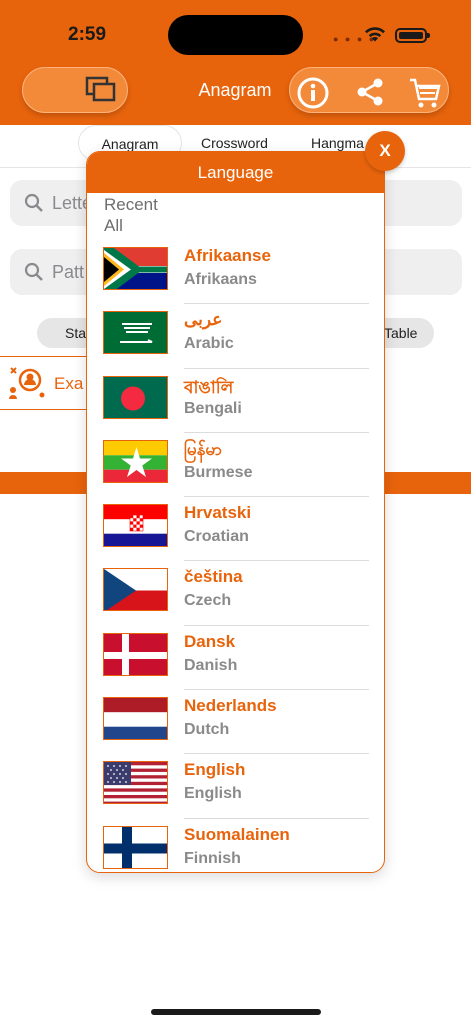 Image resolution: width=471 pixels, height=1024 pixels. I want to click on section-recent: Recent, so click(131, 204).